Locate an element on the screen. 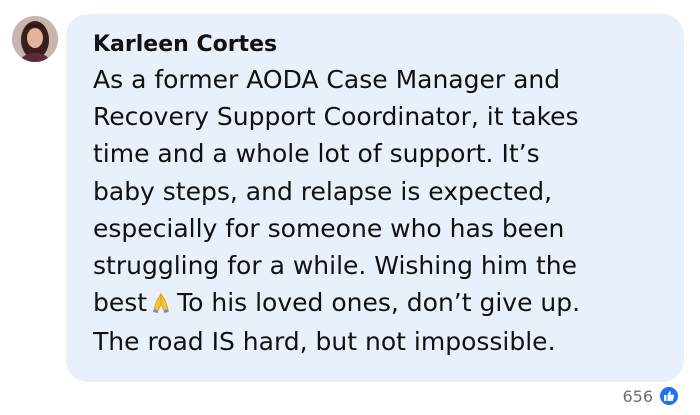  avatar-image is located at coordinates (35, 39).